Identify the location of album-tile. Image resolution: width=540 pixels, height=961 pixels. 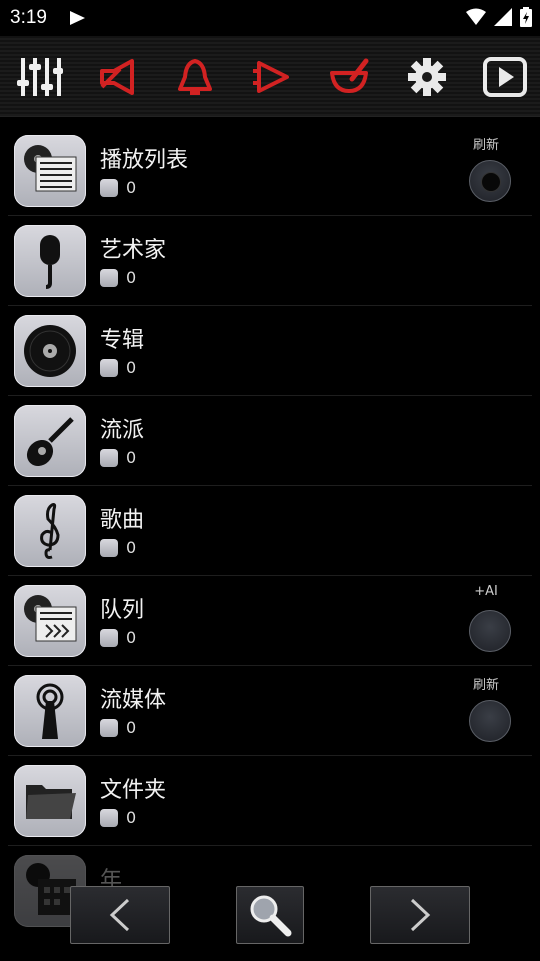
(50, 351).